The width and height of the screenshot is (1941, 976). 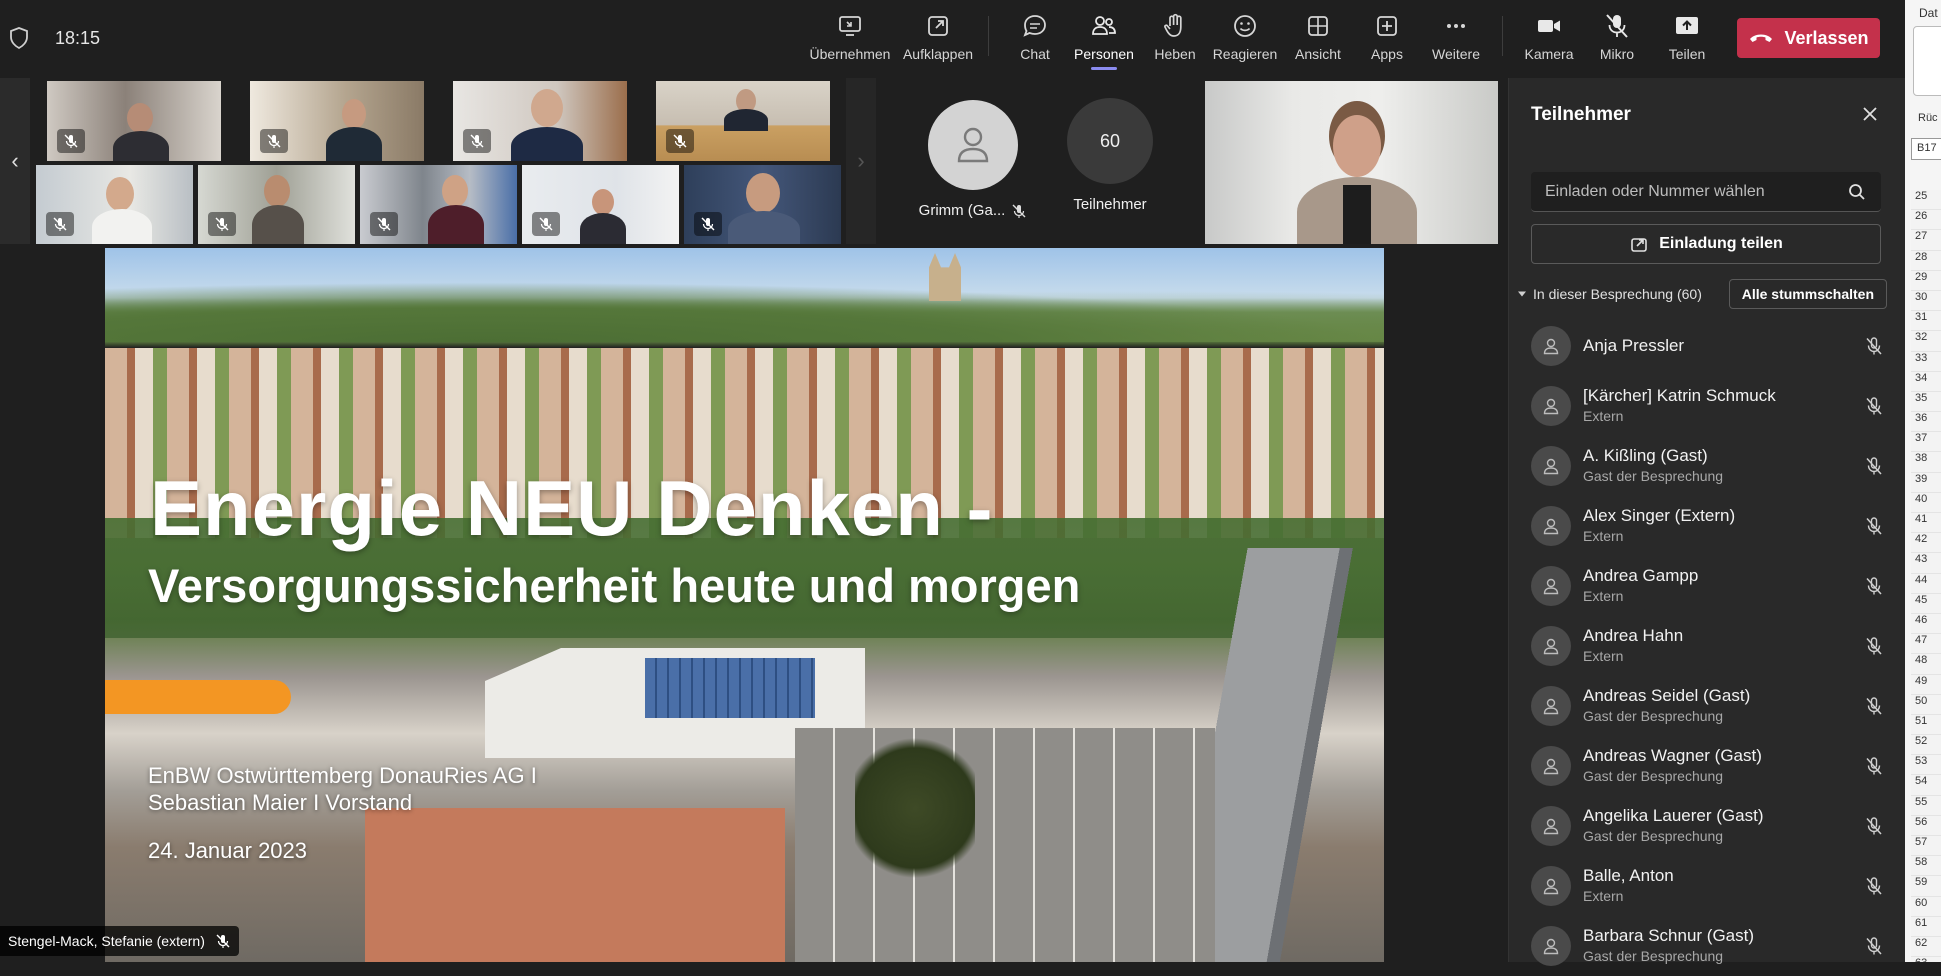 I want to click on section-toggle: In dieser Besprechung (60), so click(x=1609, y=294).